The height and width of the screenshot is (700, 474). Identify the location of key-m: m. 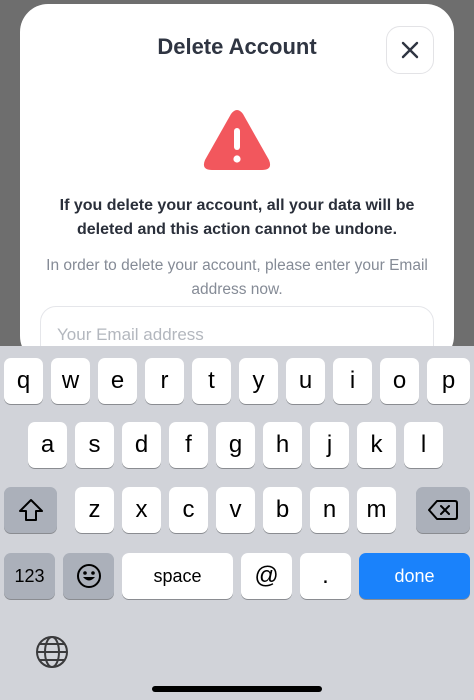
(376, 510).